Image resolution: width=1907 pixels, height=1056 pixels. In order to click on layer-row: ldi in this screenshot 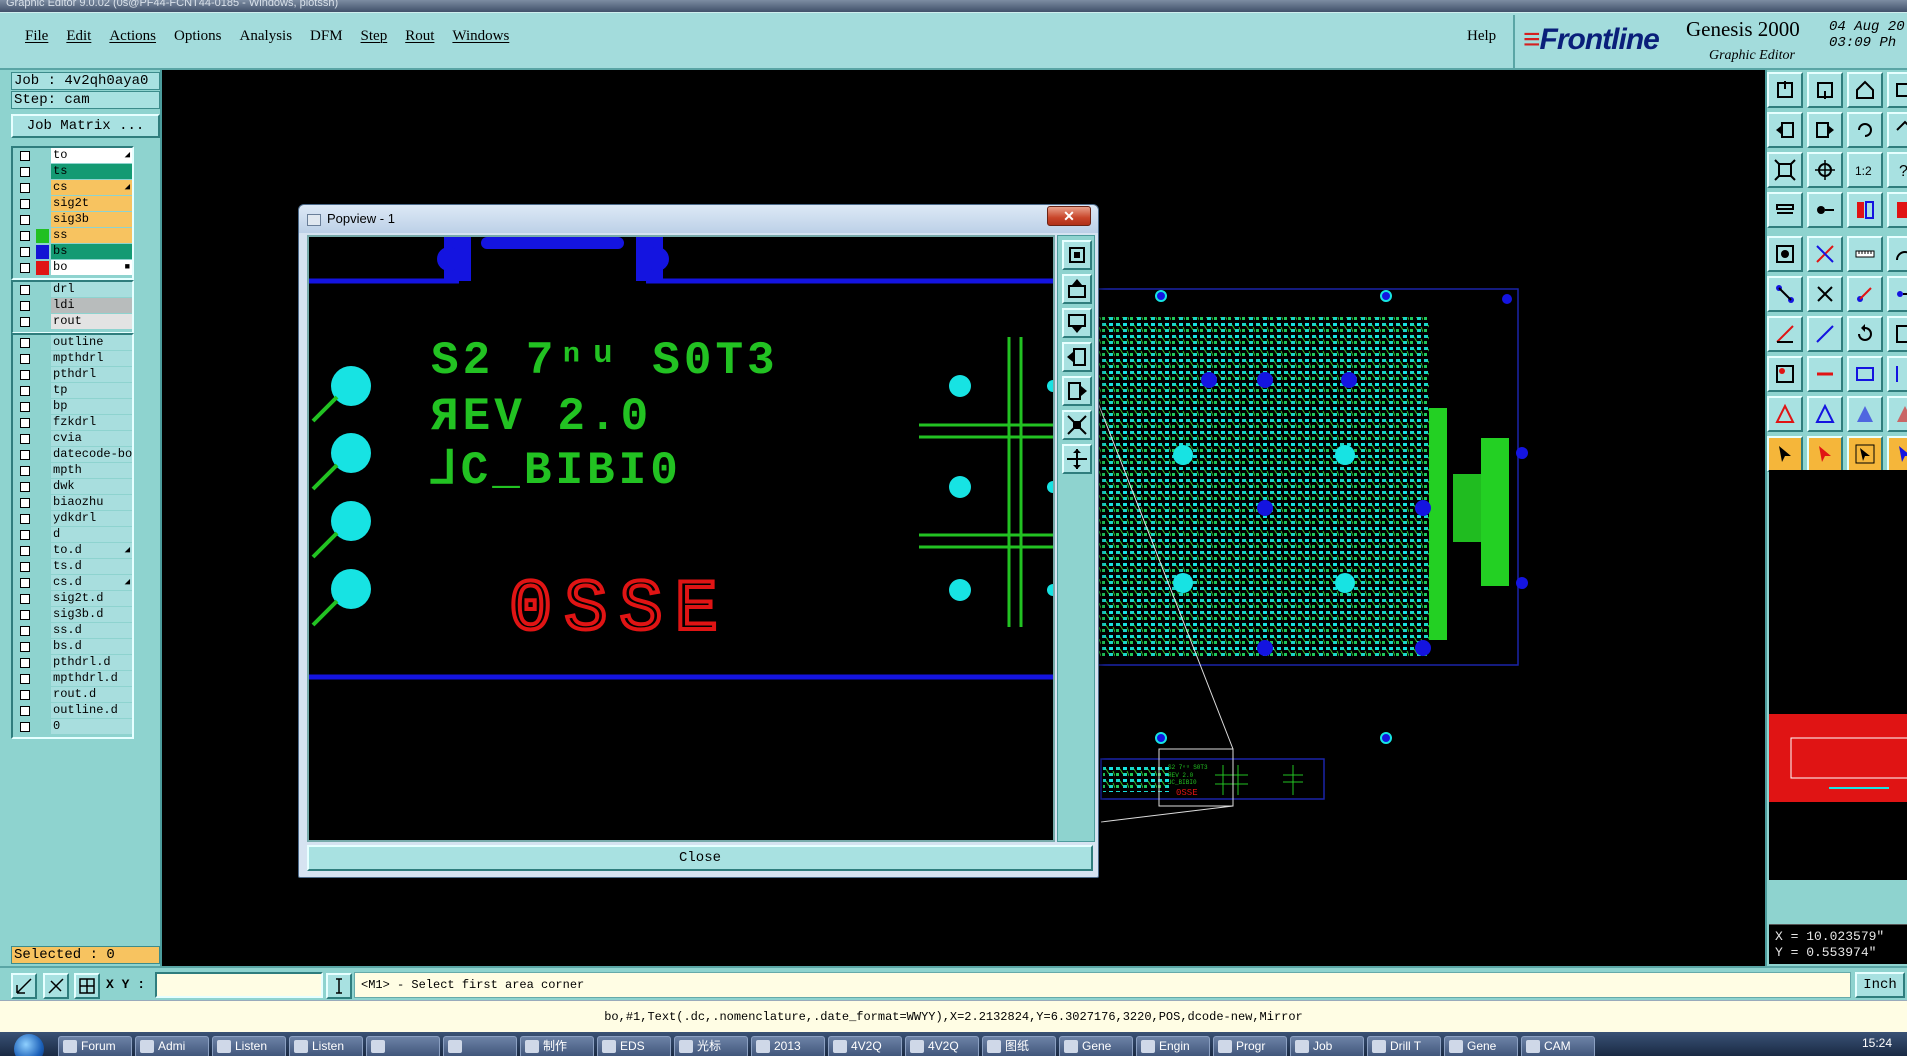, I will do `click(72, 306)`.